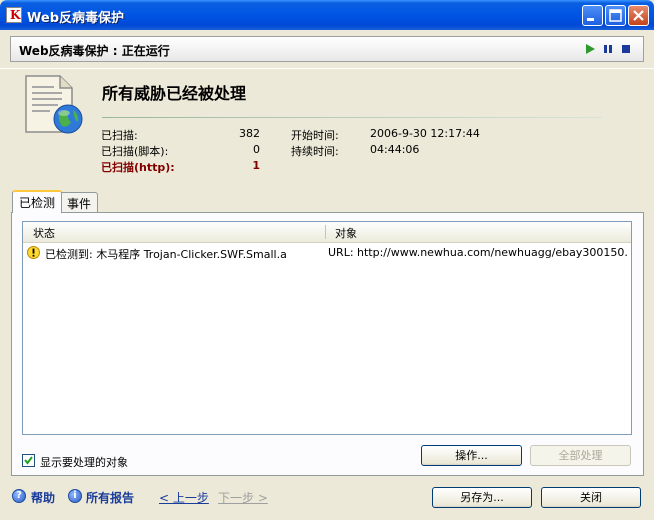  I want to click on title-bar: K Web反病毒保护, so click(327, 15).